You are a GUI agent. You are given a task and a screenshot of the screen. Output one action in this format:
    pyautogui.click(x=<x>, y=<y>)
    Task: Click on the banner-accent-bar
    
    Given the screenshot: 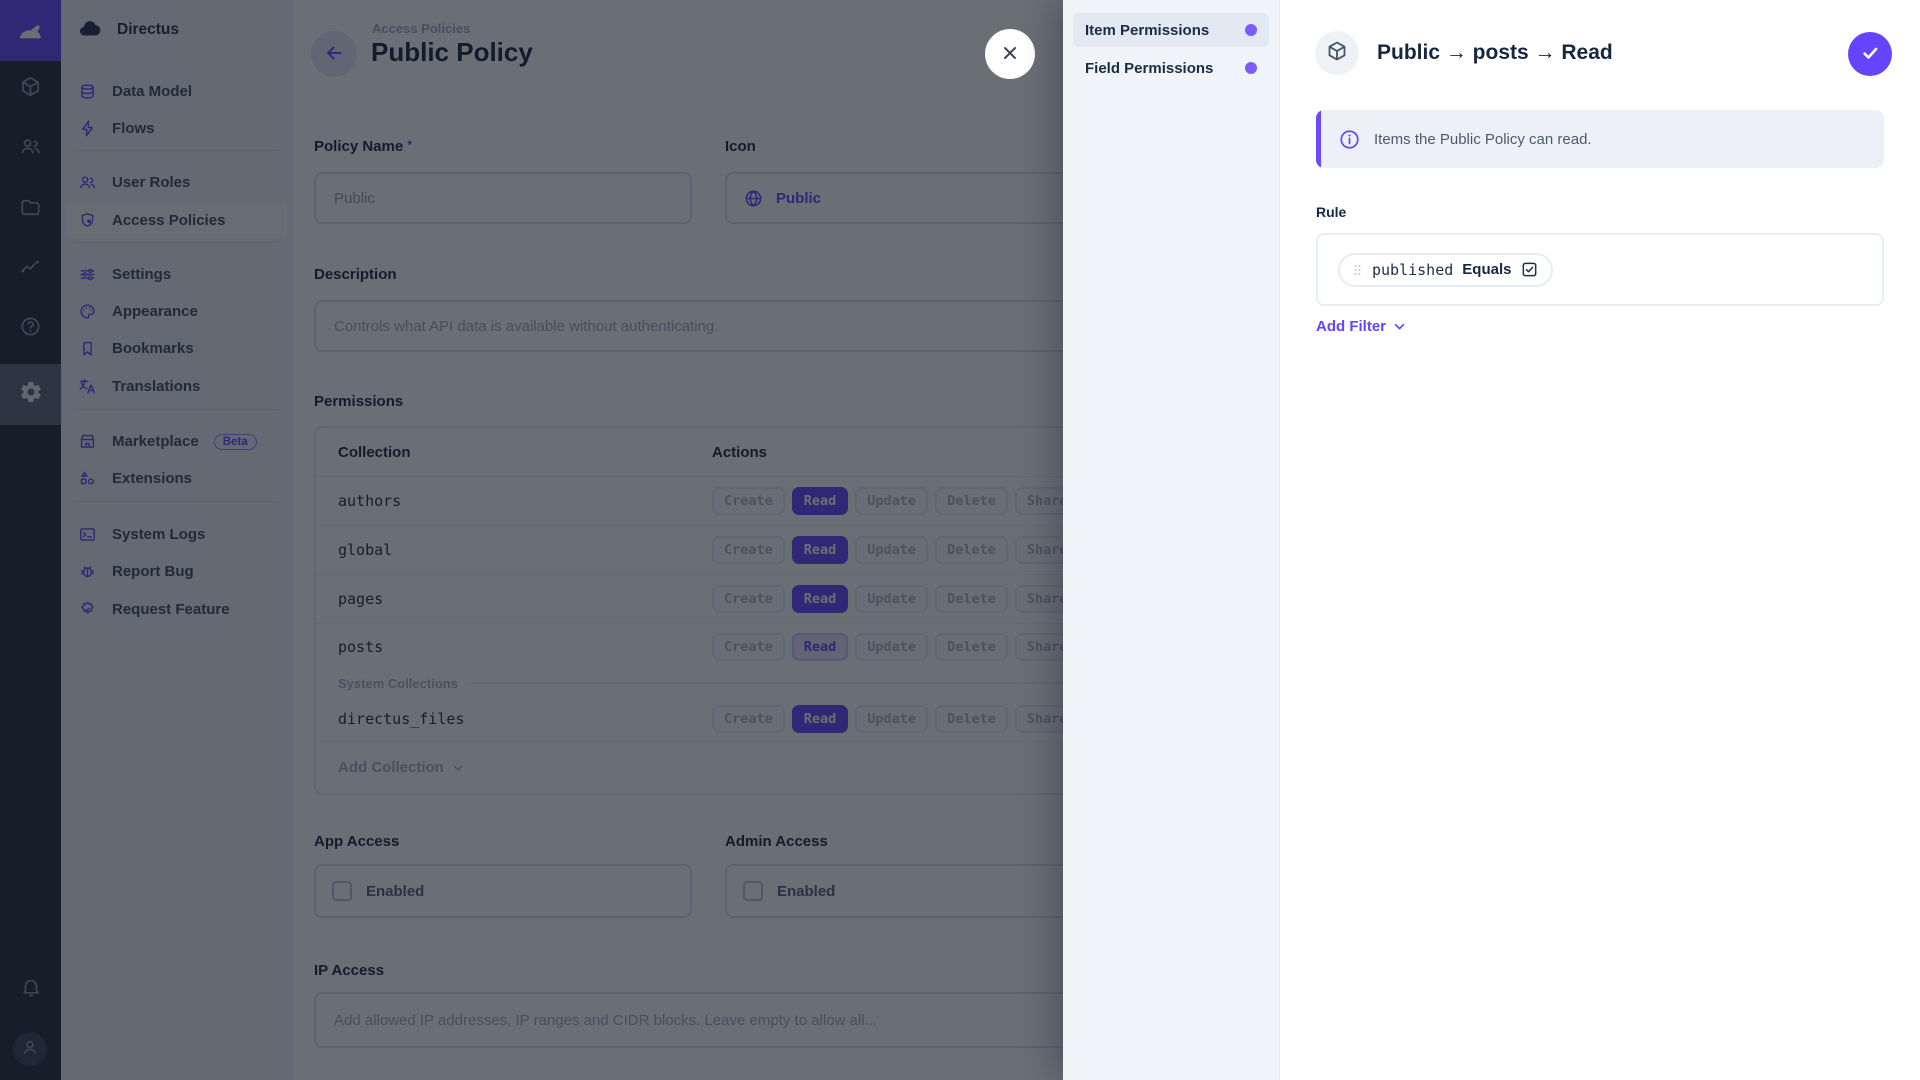 What is the action you would take?
    pyautogui.click(x=1318, y=139)
    